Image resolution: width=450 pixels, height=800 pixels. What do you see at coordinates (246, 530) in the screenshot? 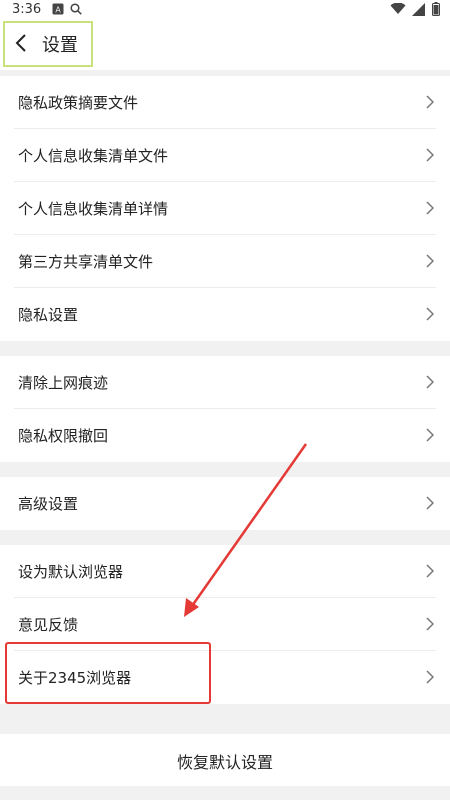
I see `annotation-arrow` at bounding box center [246, 530].